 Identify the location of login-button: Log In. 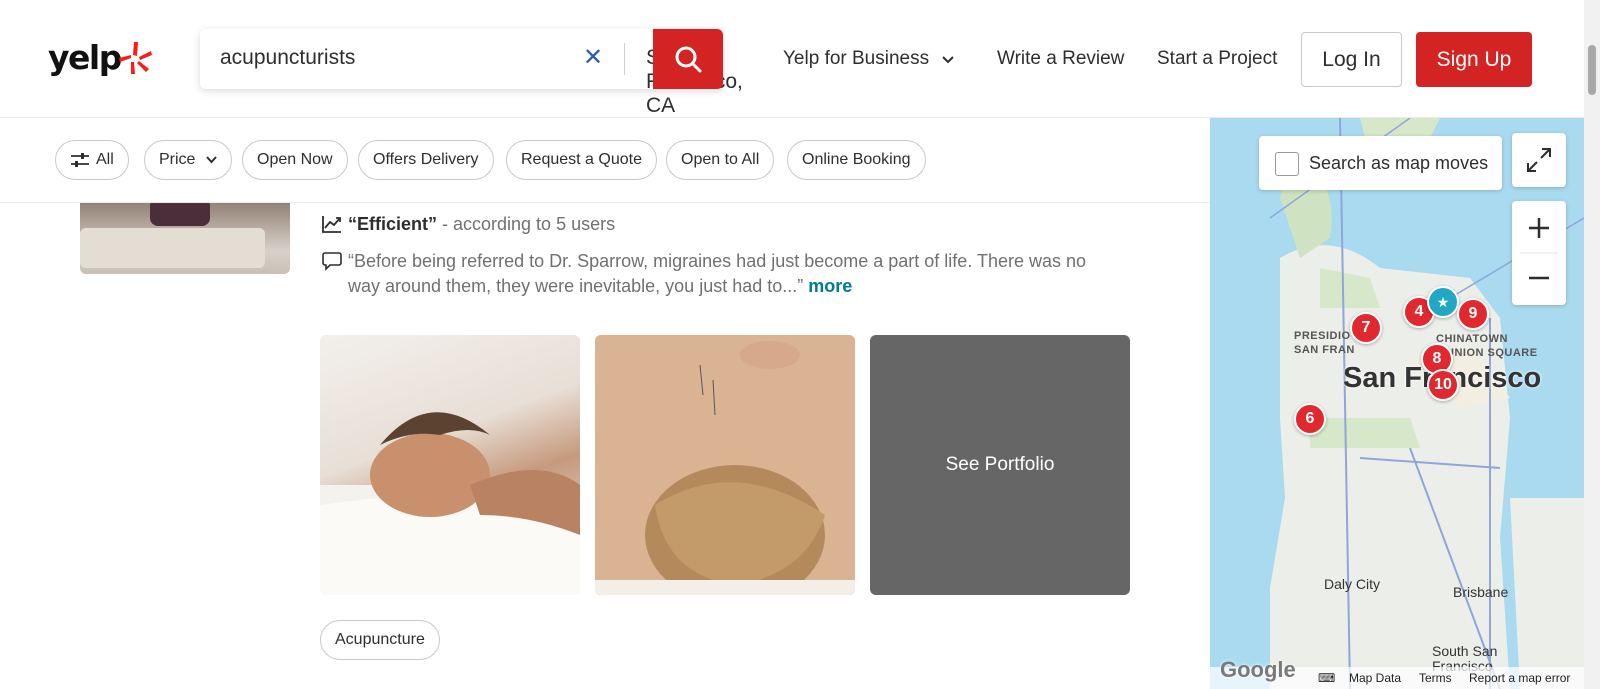
(1351, 59).